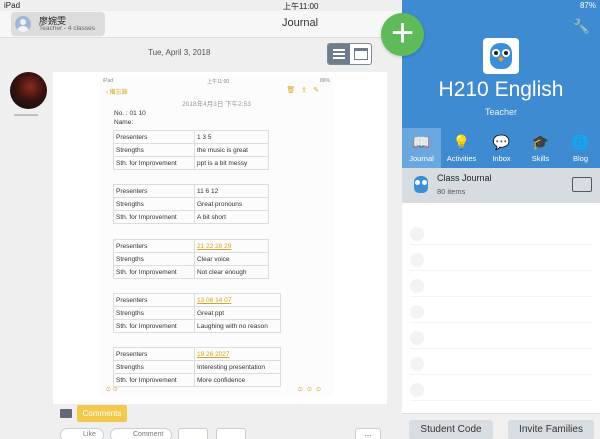  I want to click on graduation-cap-icon: 🎓, so click(540, 142).